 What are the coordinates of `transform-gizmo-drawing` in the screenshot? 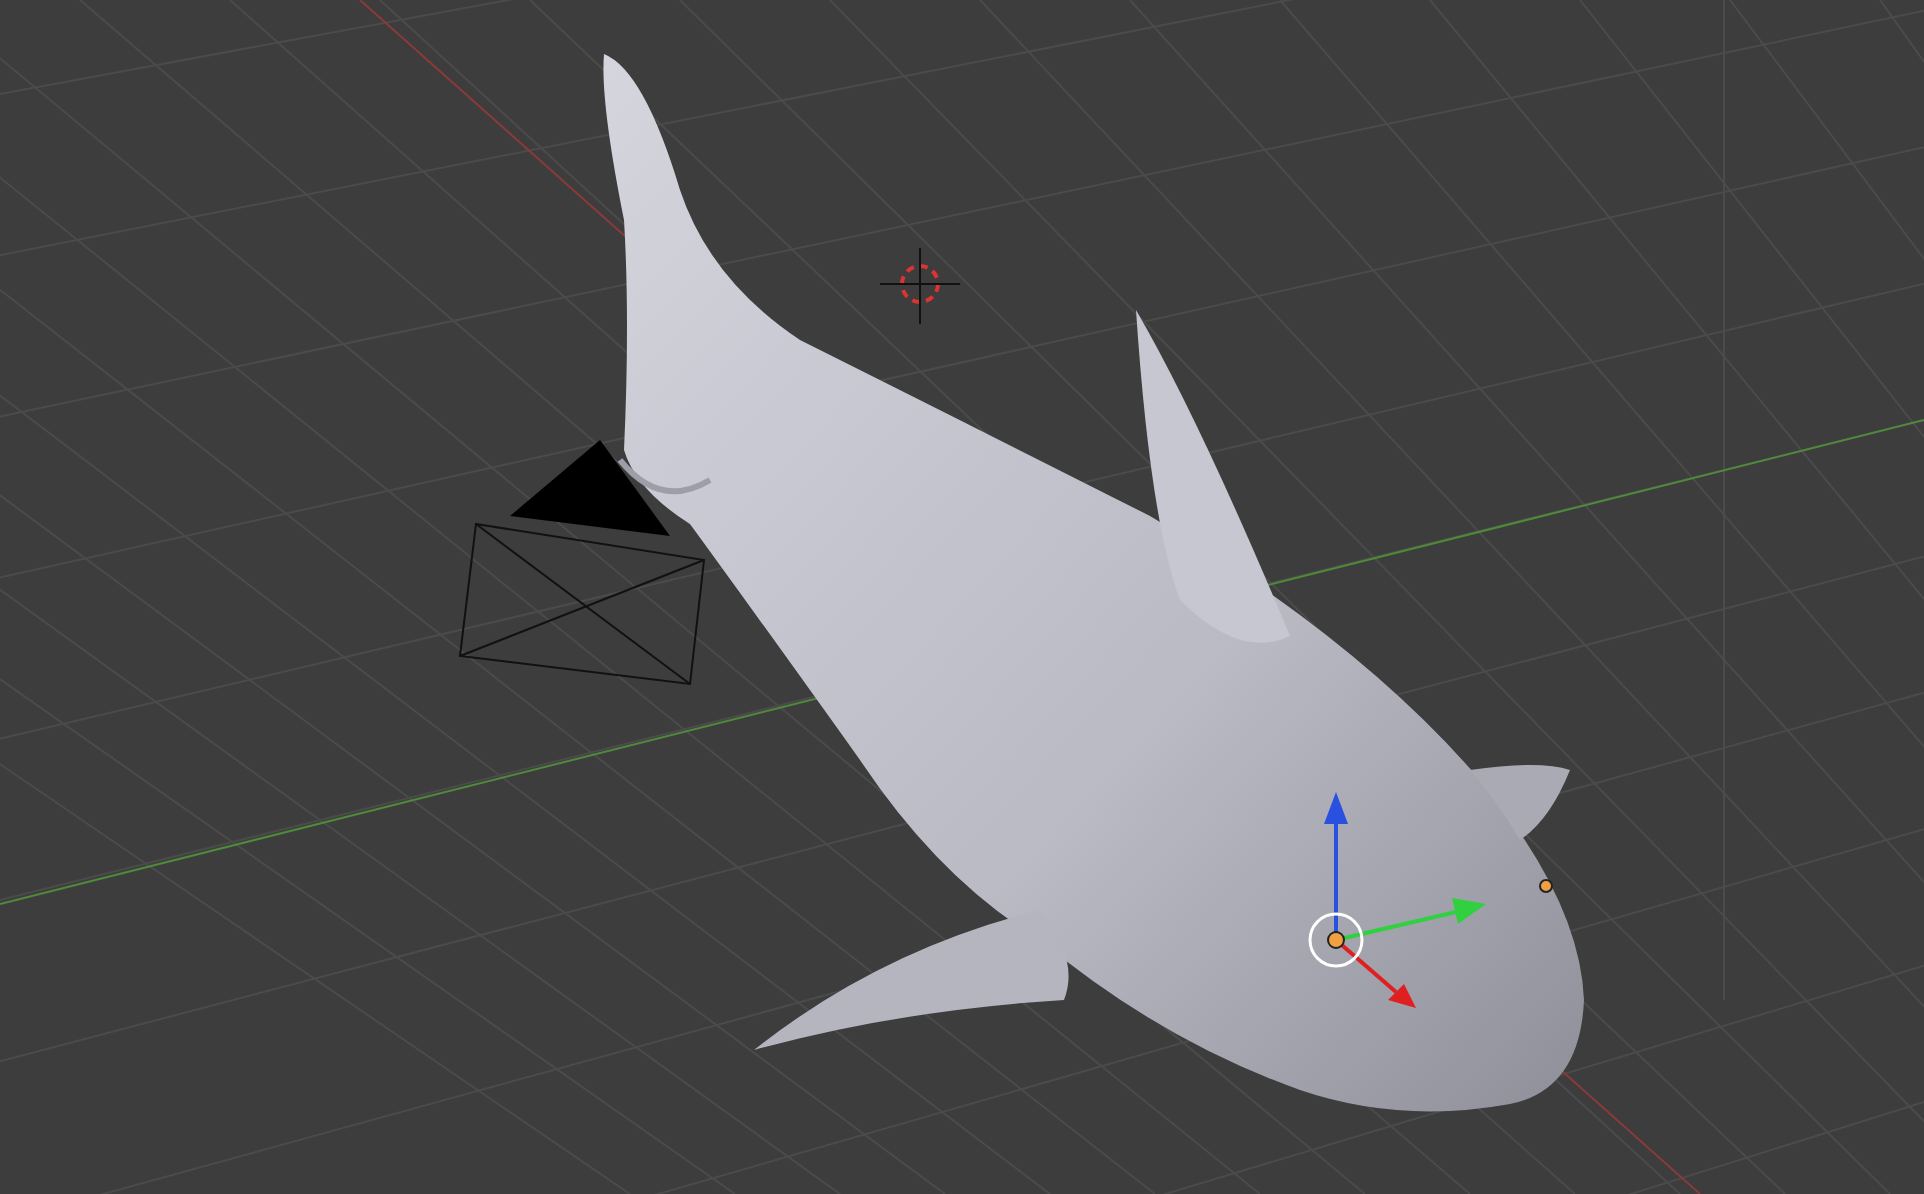 It's located at (1397, 900).